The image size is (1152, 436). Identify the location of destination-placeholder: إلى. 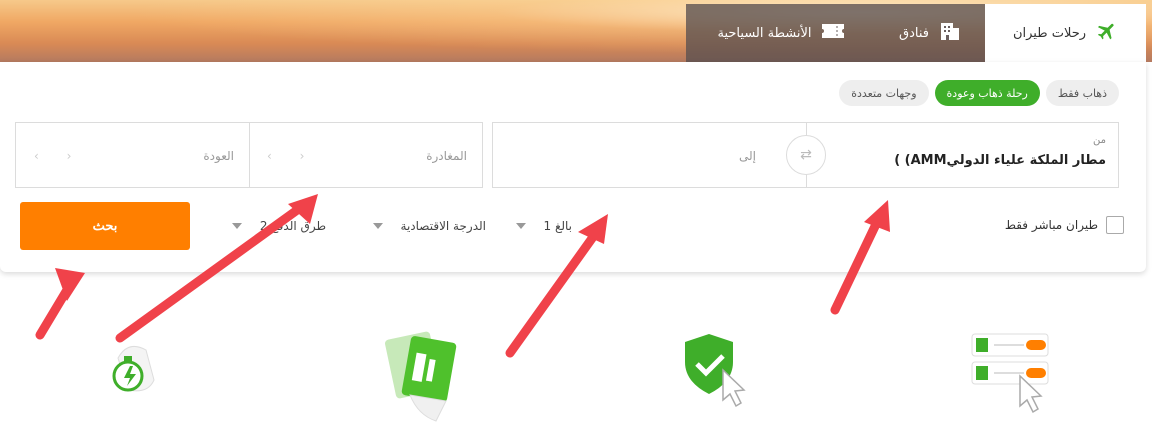
(747, 156).